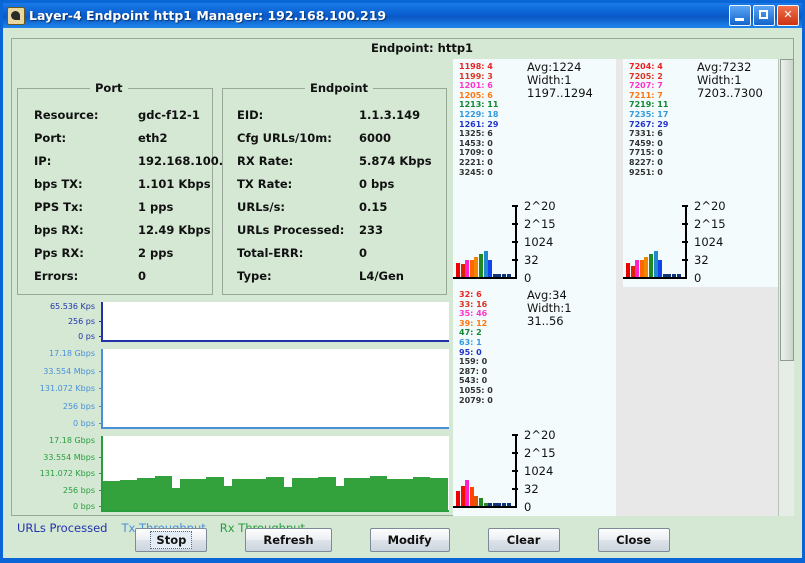 Image resolution: width=805 pixels, height=563 pixels. Describe the element at coordinates (539, 242) in the screenshot. I see `histogram-y-tick-label: 1024` at that location.